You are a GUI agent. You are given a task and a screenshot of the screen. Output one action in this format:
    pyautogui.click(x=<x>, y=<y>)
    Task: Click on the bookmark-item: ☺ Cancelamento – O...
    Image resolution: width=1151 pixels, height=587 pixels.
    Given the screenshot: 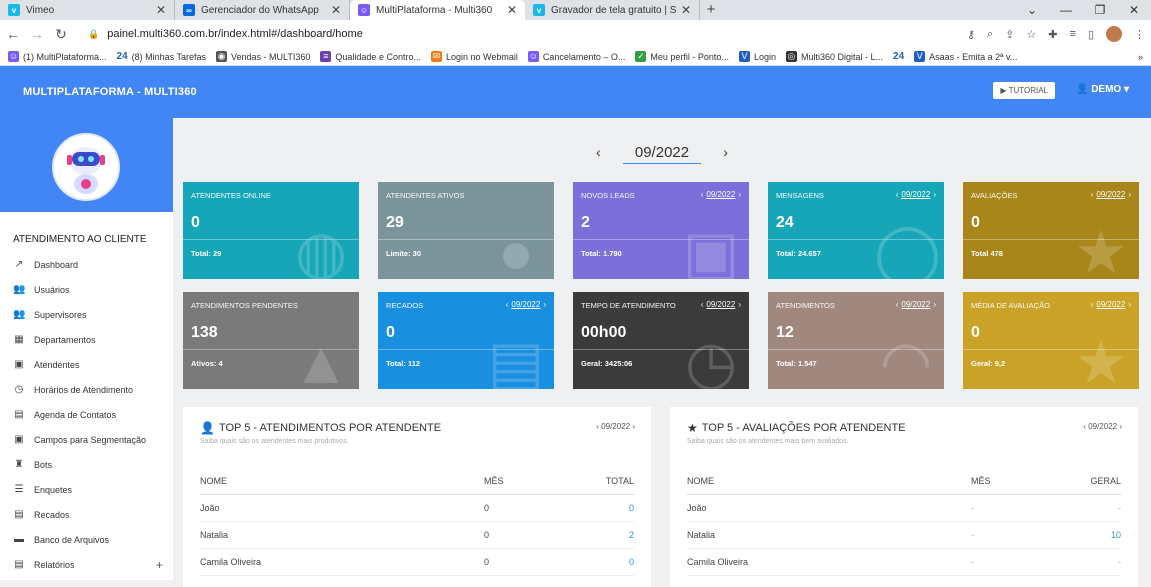 What is the action you would take?
    pyautogui.click(x=576, y=56)
    